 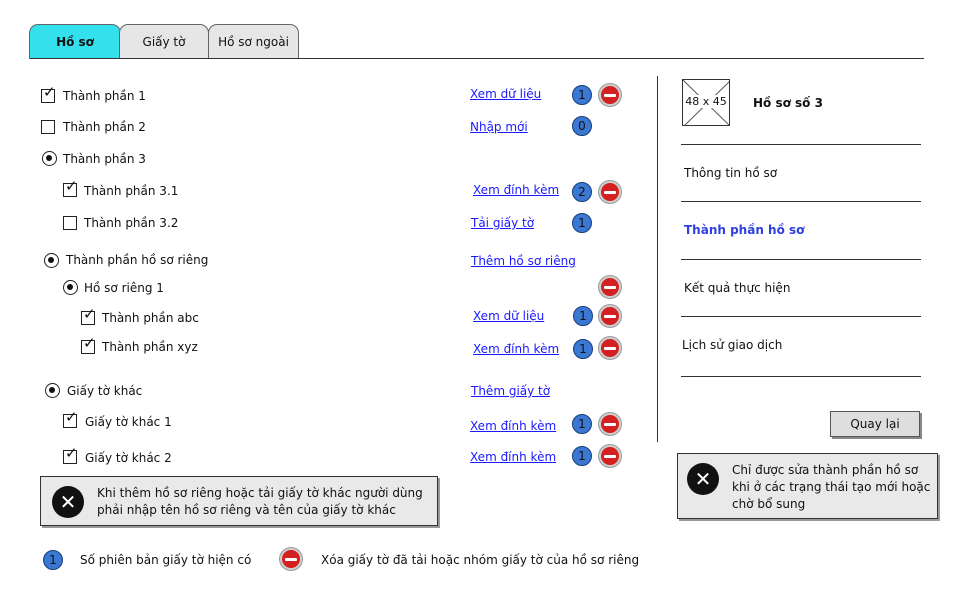 What do you see at coordinates (104, 127) in the screenshot?
I see `item-label: Thành phần 2` at bounding box center [104, 127].